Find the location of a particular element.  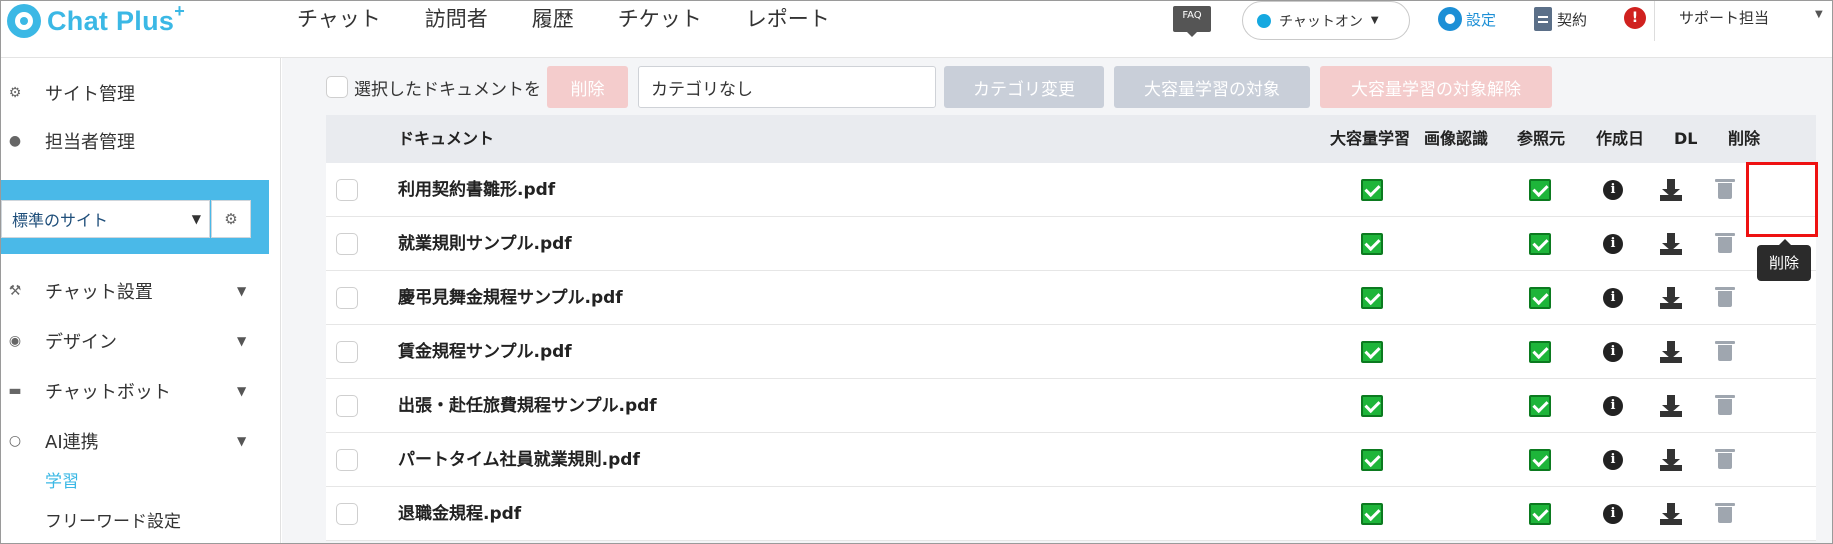

sidebar-item-design: ◉ デザイン ▼ is located at coordinates (141, 341).